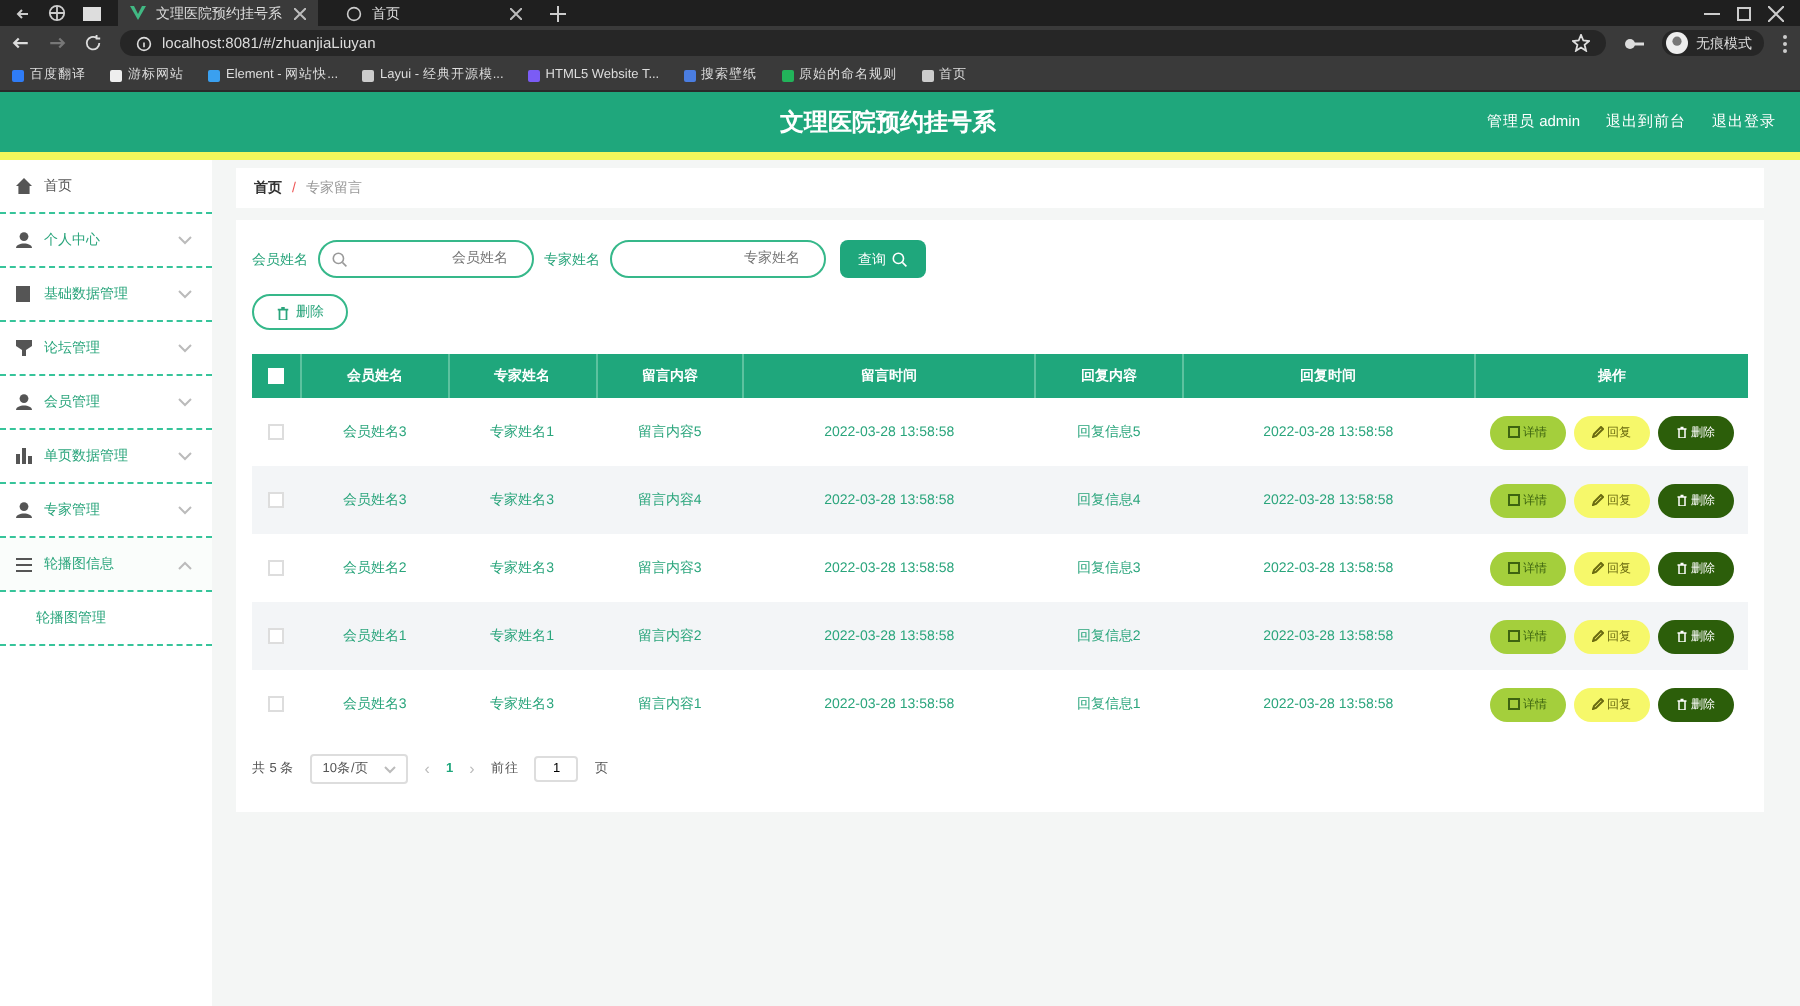 Image resolution: width=1800 pixels, height=1006 pixels. I want to click on key-icon, so click(1634, 43).